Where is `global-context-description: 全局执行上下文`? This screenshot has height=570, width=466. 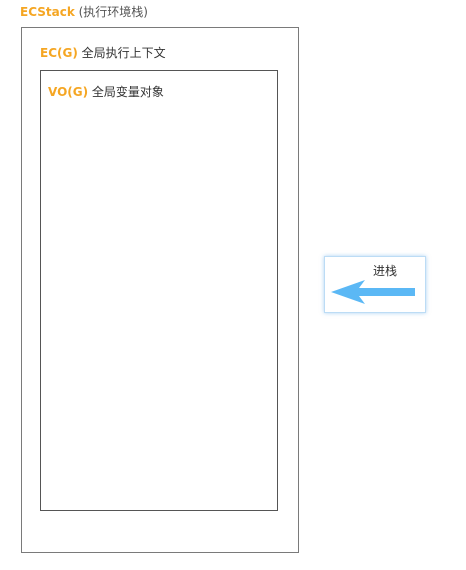 global-context-description: 全局执行上下文 is located at coordinates (121, 53).